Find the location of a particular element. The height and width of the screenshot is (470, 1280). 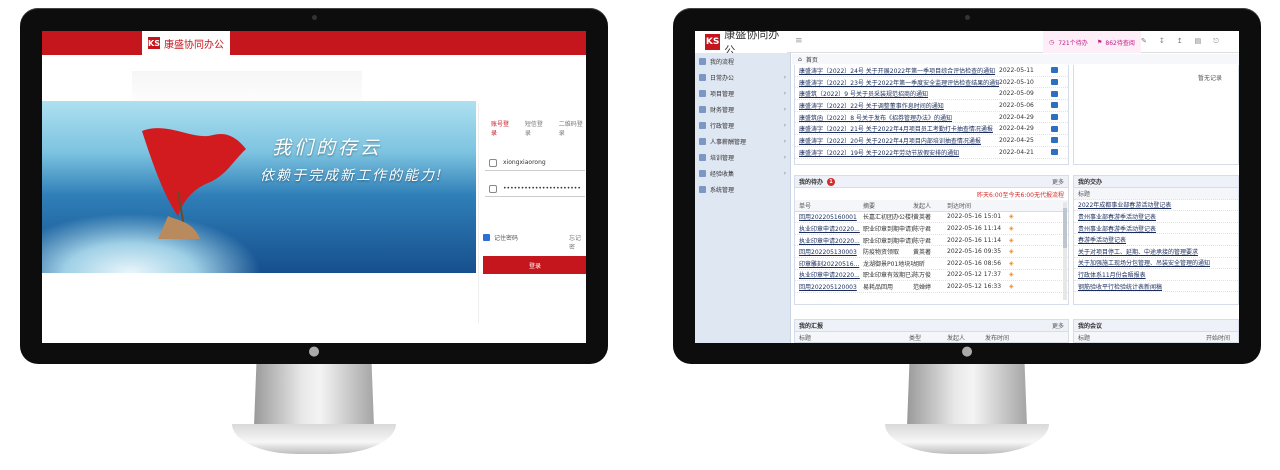

todo-no: 回用202205160001 is located at coordinates (831, 216).